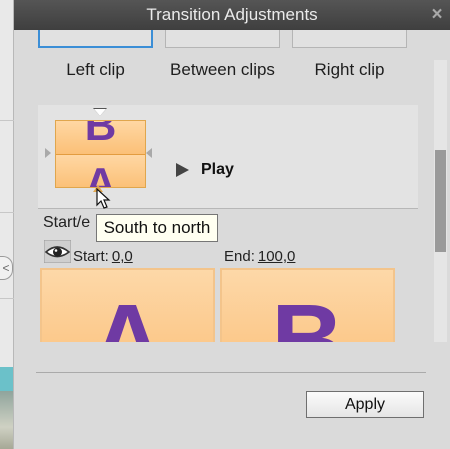 Image resolution: width=450 pixels, height=449 pixels. What do you see at coordinates (349, 39) in the screenshot?
I see `tab-right-clip-preview` at bounding box center [349, 39].